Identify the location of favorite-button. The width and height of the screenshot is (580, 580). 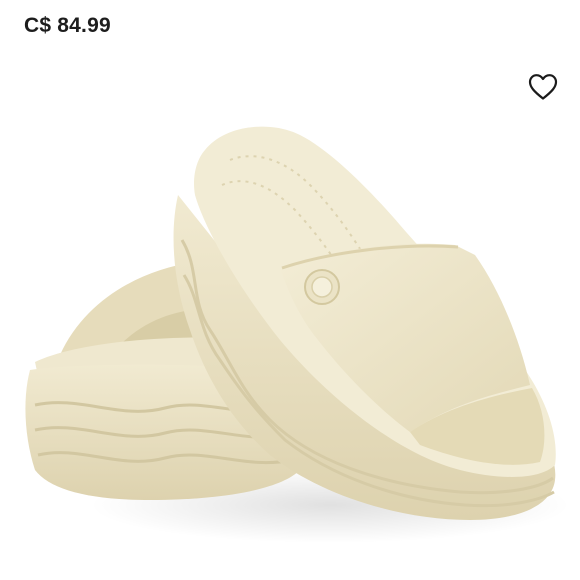
(543, 87).